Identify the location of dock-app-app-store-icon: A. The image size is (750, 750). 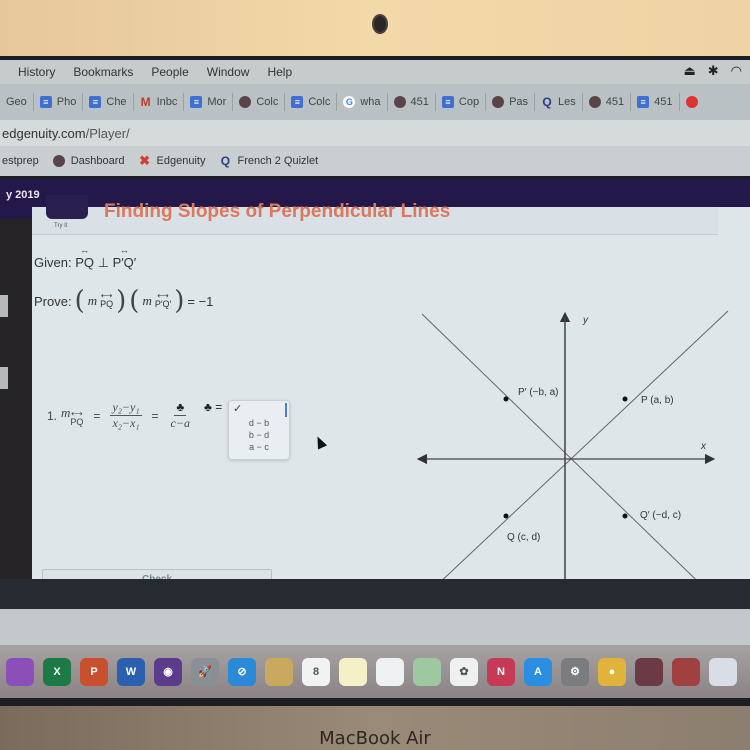
(538, 671).